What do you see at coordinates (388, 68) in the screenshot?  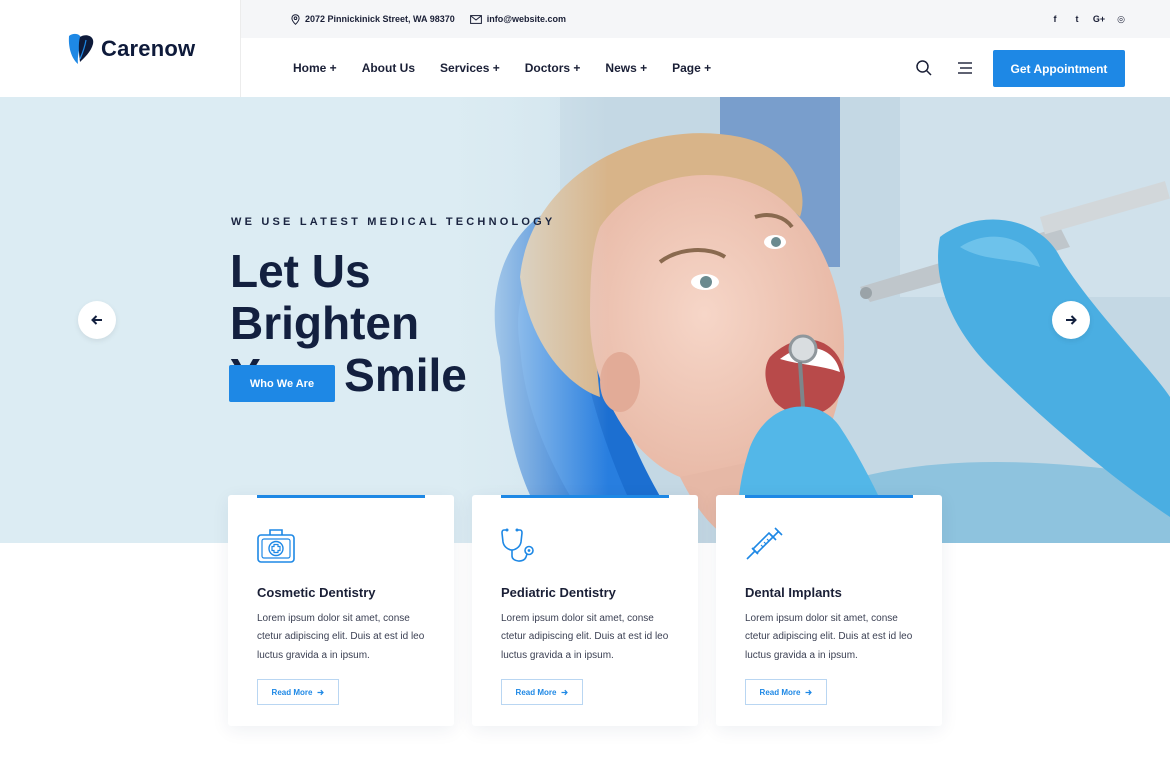 I see `nav-item-about: About Us` at bounding box center [388, 68].